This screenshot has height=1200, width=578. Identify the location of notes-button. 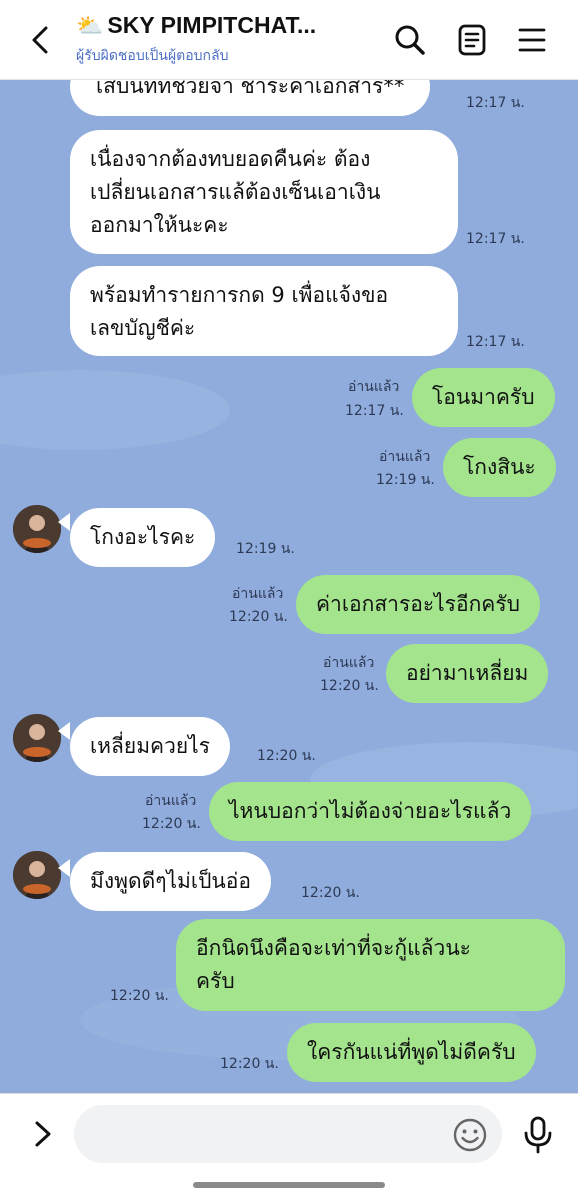
(472, 40).